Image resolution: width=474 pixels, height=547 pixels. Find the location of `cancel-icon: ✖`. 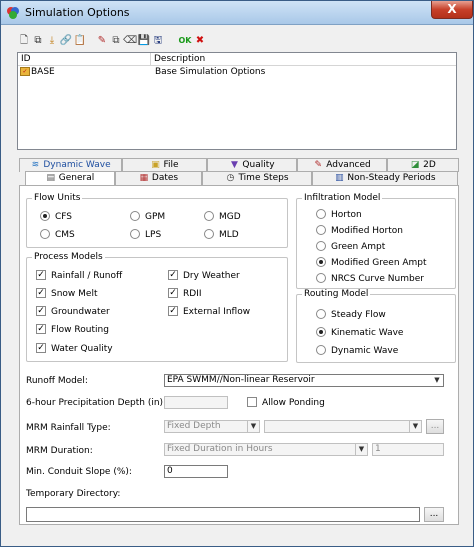

cancel-icon: ✖ is located at coordinates (200, 41).